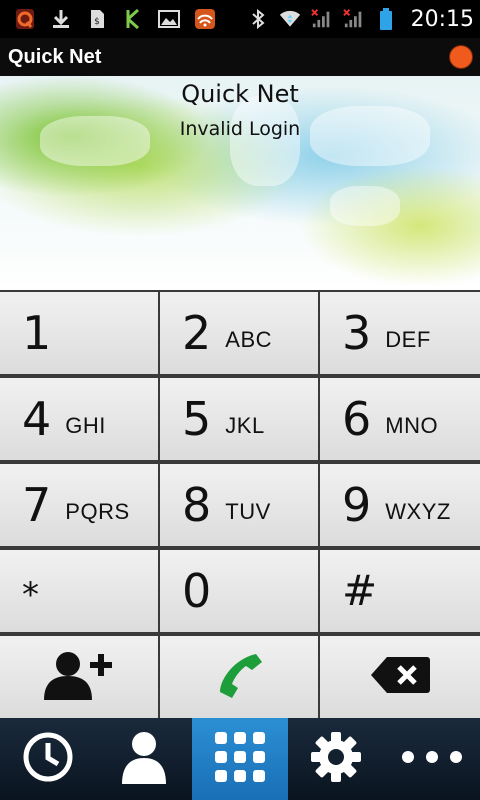 Image resolution: width=480 pixels, height=800 pixels. I want to click on clock: 20:15, so click(442, 19).